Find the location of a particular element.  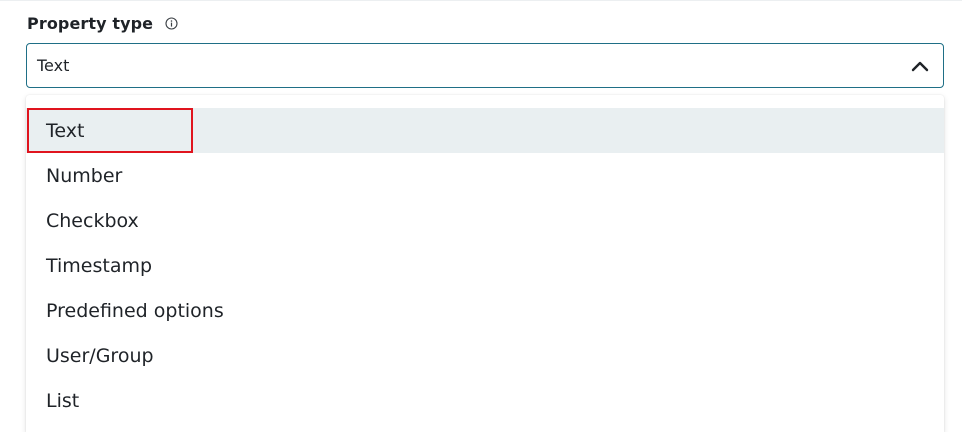

option-timestamp: Timestamp is located at coordinates (485, 265).